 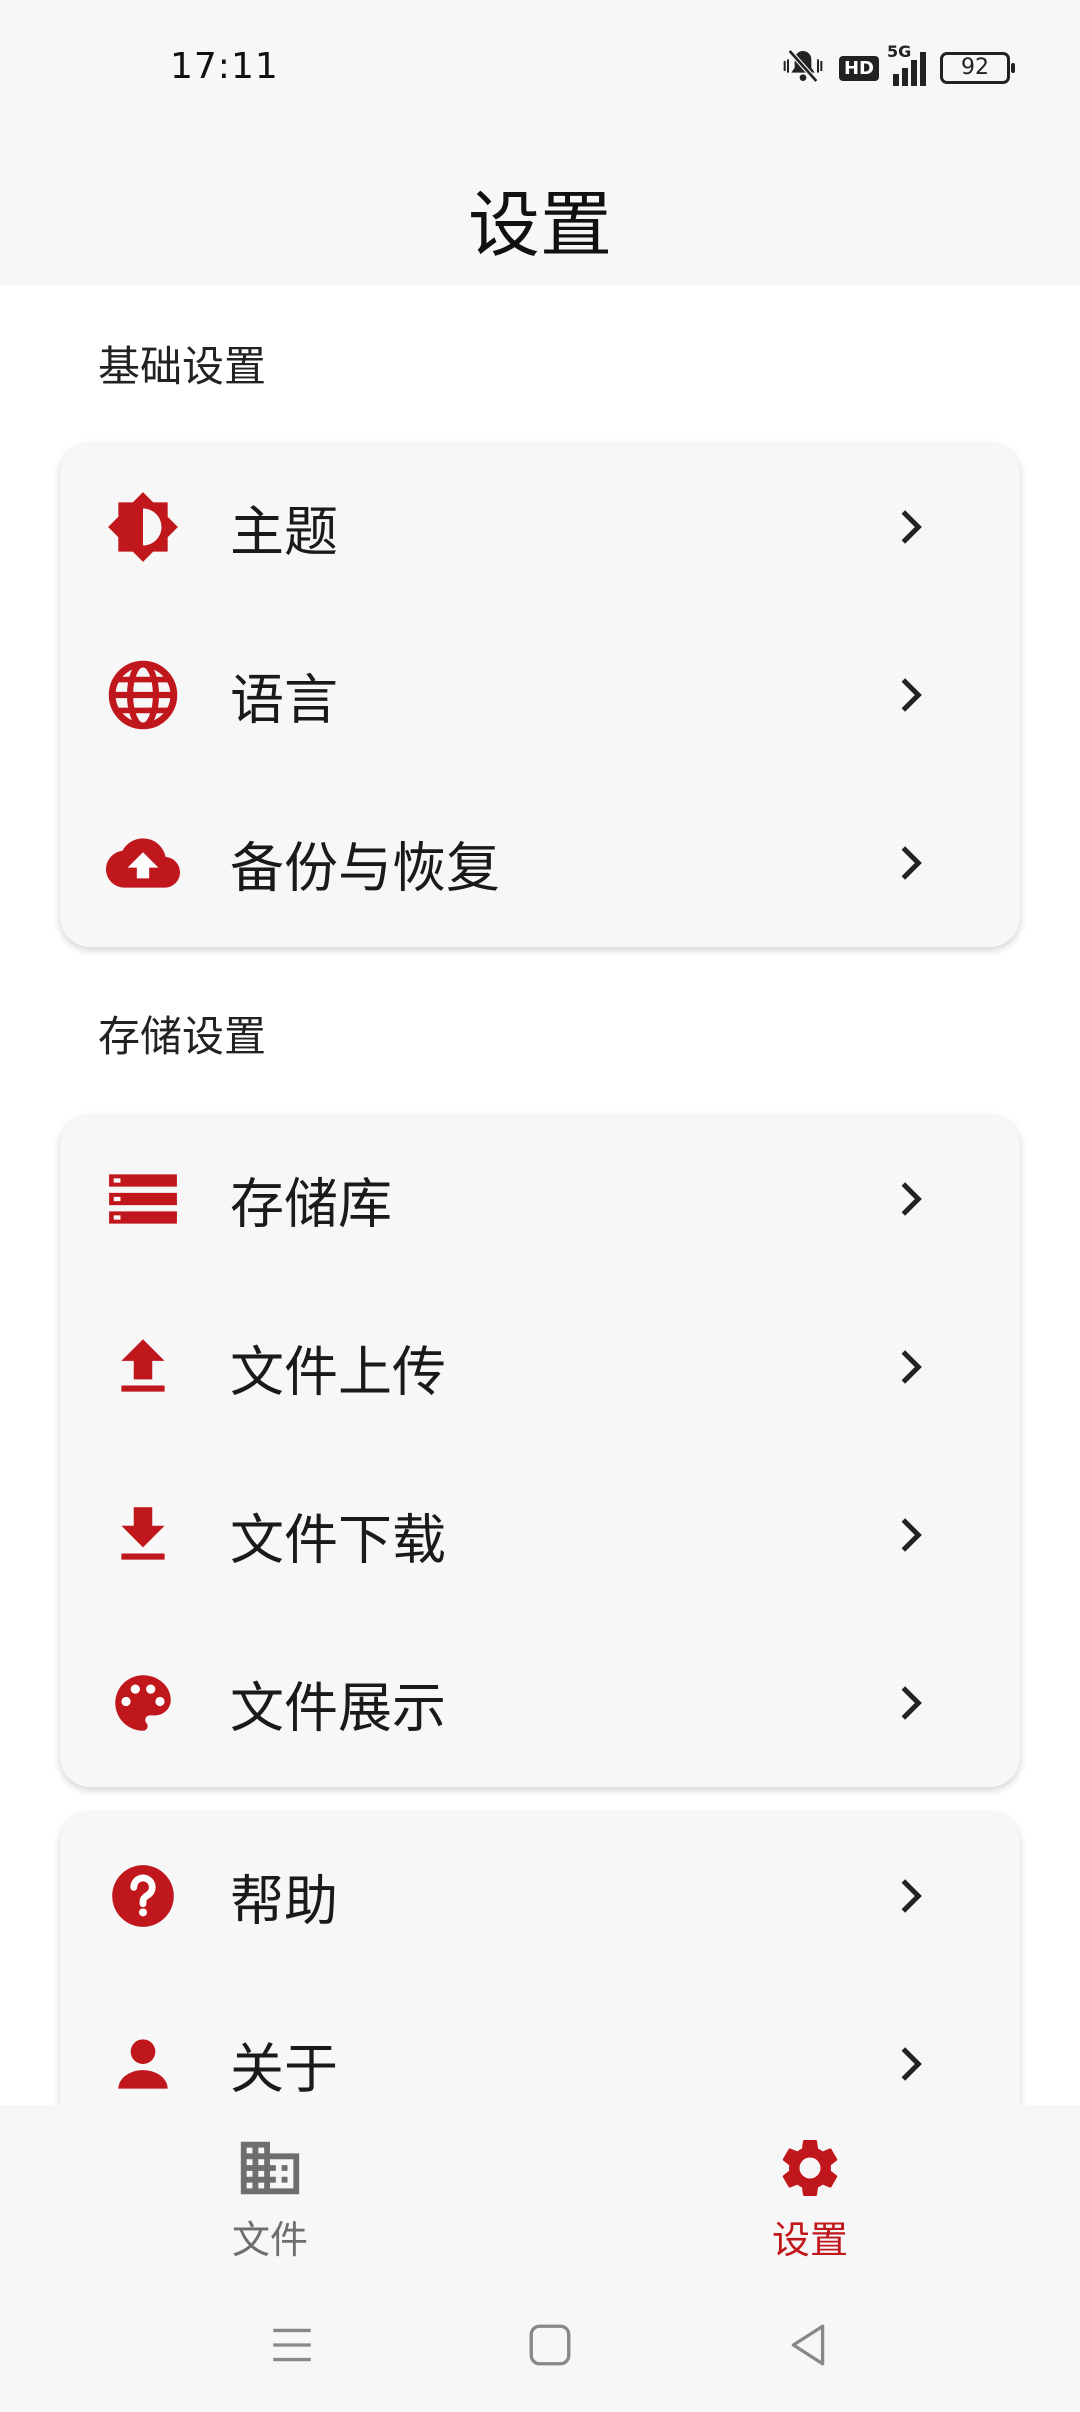 What do you see at coordinates (182, 1036) in the screenshot?
I see `section-label-storage: 存储设置` at bounding box center [182, 1036].